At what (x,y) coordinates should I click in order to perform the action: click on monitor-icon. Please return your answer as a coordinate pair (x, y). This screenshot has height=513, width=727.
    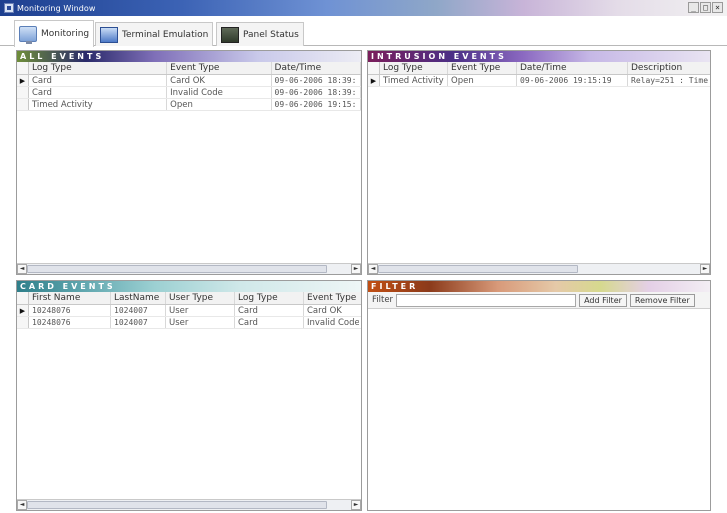
    Looking at the image, I should click on (28, 35).